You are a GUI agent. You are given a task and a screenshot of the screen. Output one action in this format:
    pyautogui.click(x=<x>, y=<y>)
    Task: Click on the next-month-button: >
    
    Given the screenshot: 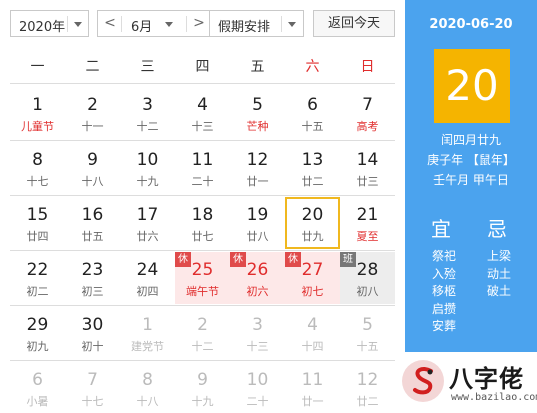 What is the action you would take?
    pyautogui.click(x=199, y=23)
    